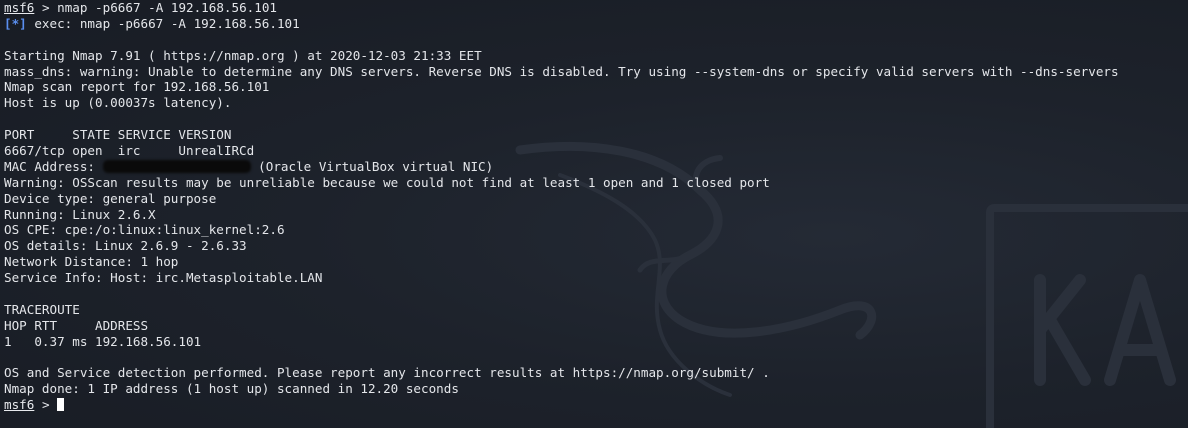 Image resolution: width=1188 pixels, height=428 pixels. What do you see at coordinates (53, 166) in the screenshot?
I see `mac-label: MAC Address:` at bounding box center [53, 166].